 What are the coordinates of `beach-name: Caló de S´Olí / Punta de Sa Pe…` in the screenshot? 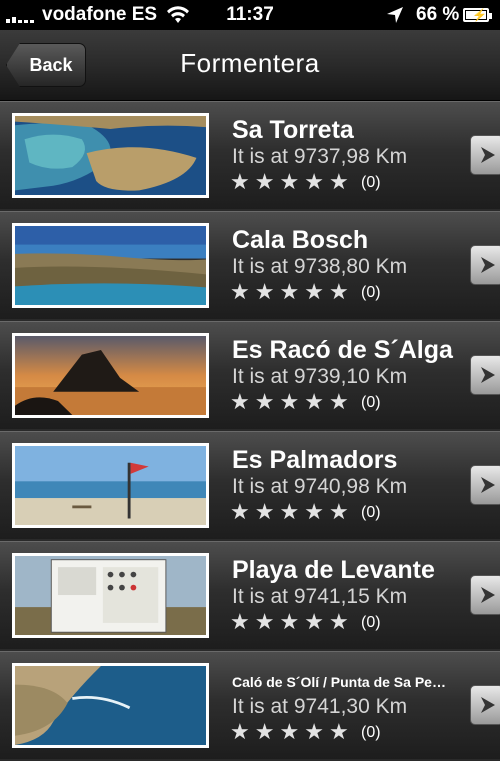 It's located at (339, 682).